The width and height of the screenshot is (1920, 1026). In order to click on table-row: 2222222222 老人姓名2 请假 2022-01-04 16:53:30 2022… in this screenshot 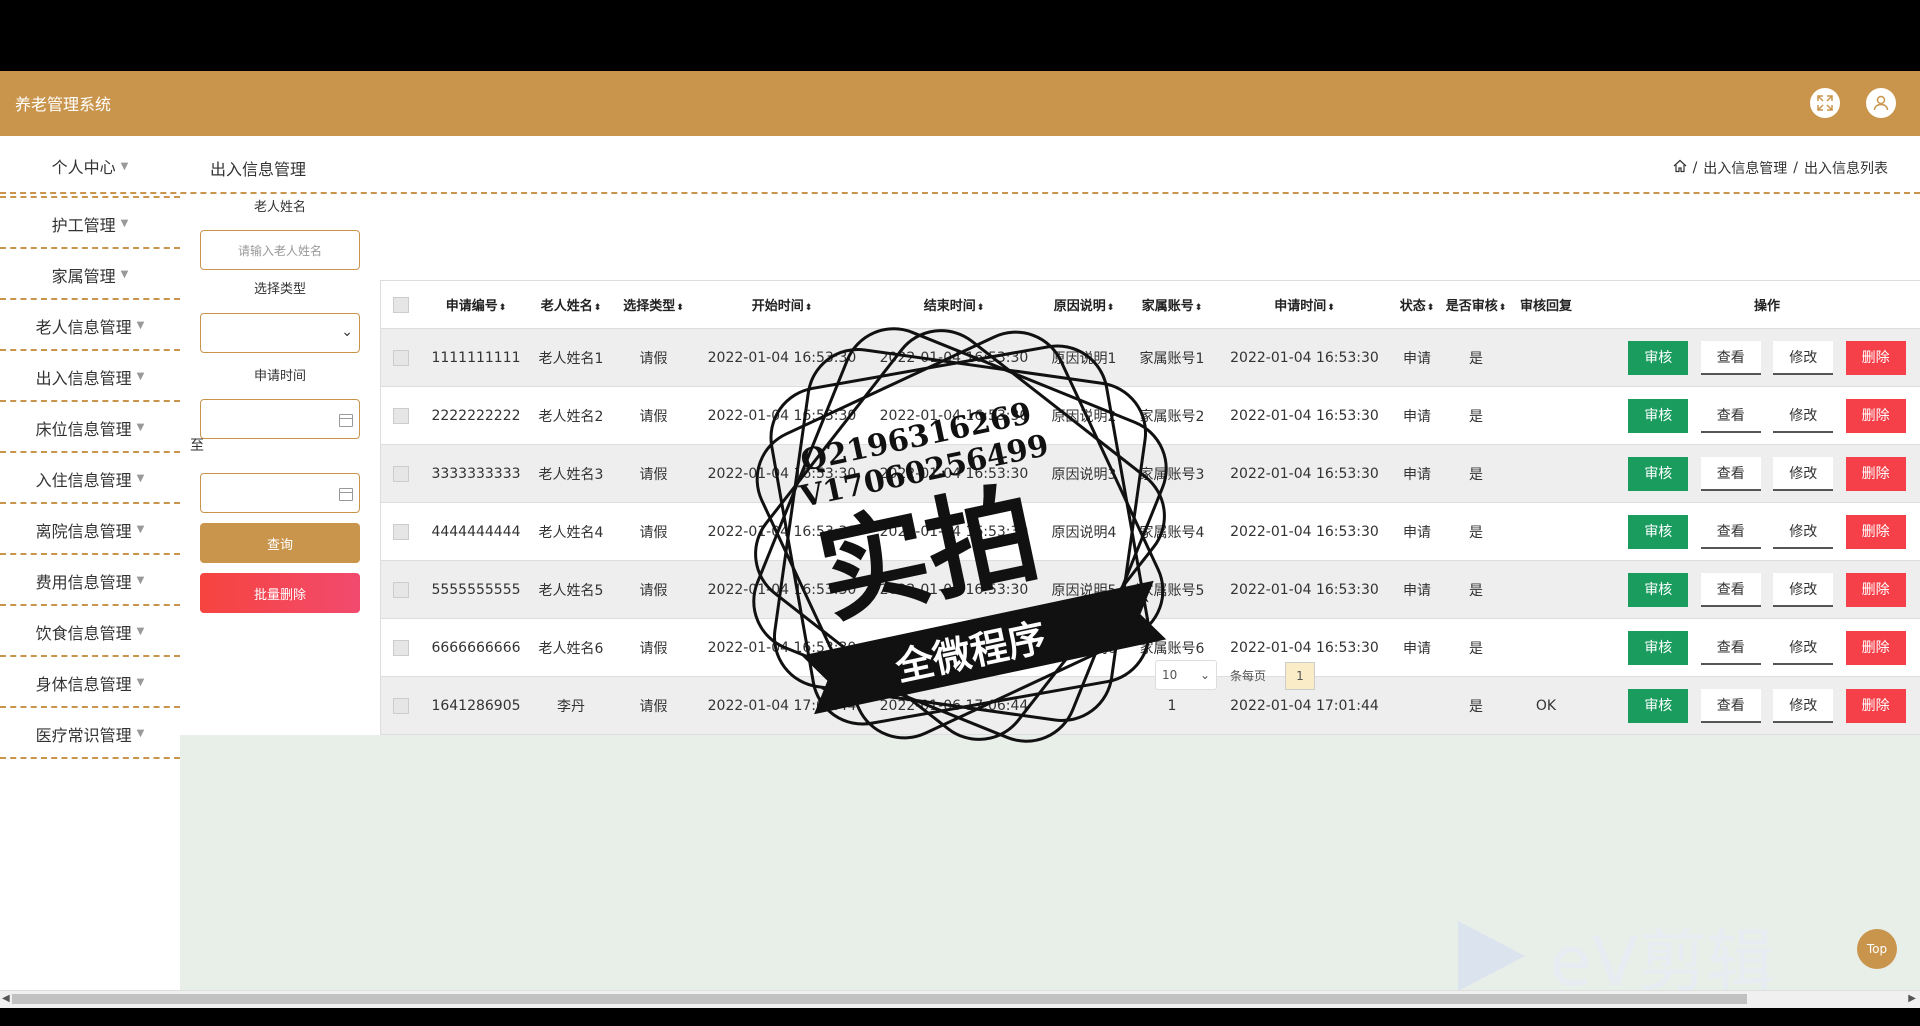, I will do `click(1150, 415)`.